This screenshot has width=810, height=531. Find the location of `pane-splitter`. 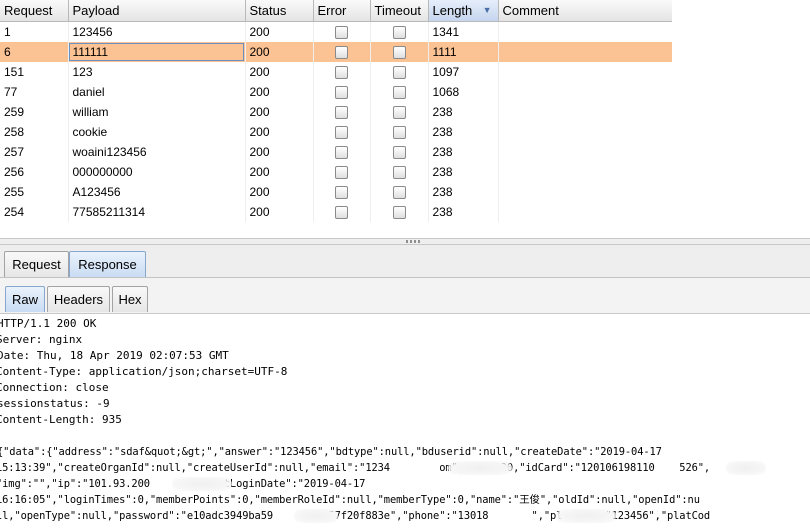

pane-splitter is located at coordinates (405, 241).